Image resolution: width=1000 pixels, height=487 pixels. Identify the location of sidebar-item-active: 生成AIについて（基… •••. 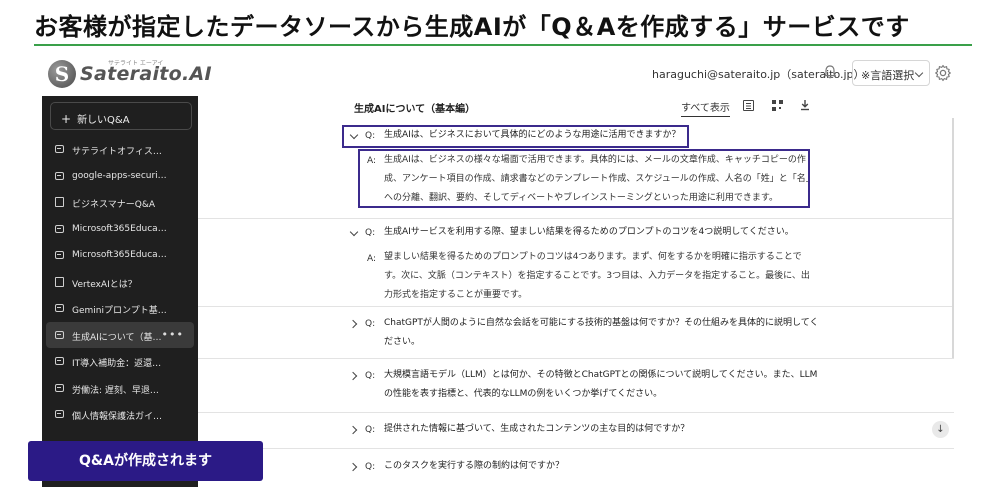
(120, 334).